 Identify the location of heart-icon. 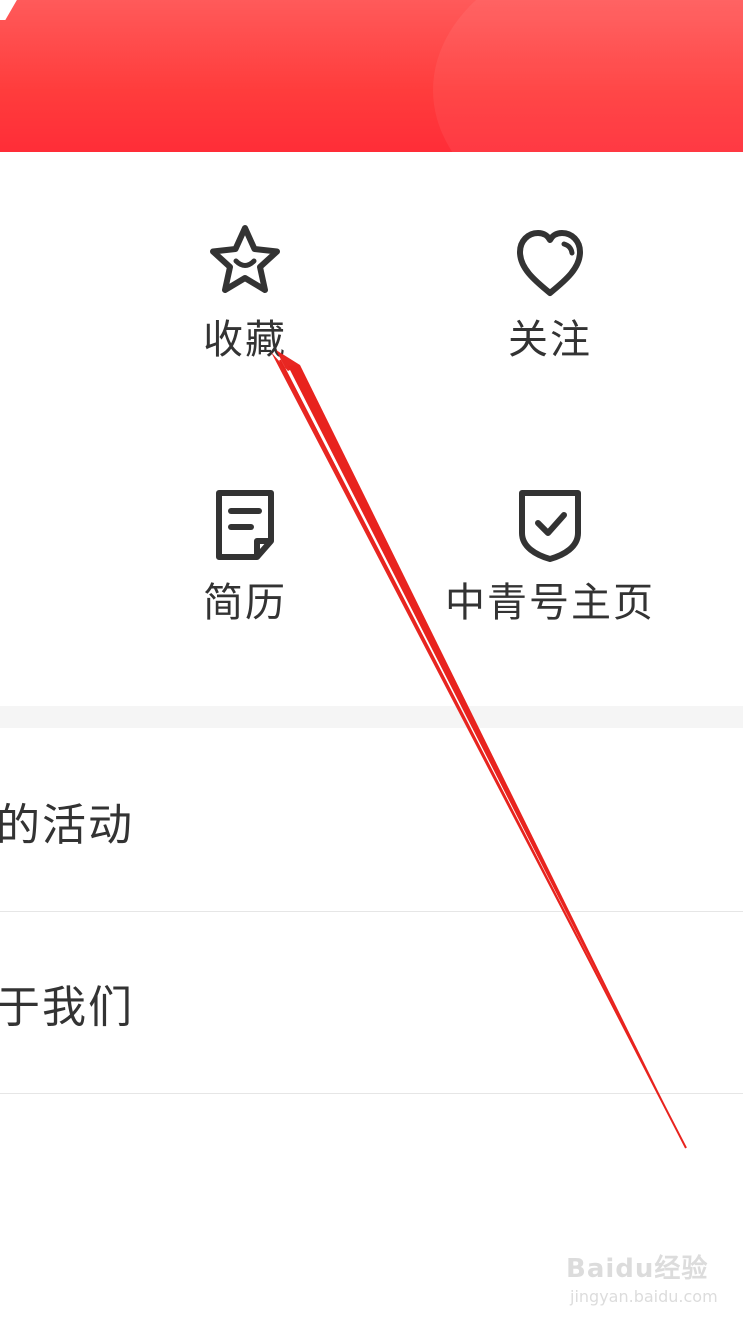
(550, 262).